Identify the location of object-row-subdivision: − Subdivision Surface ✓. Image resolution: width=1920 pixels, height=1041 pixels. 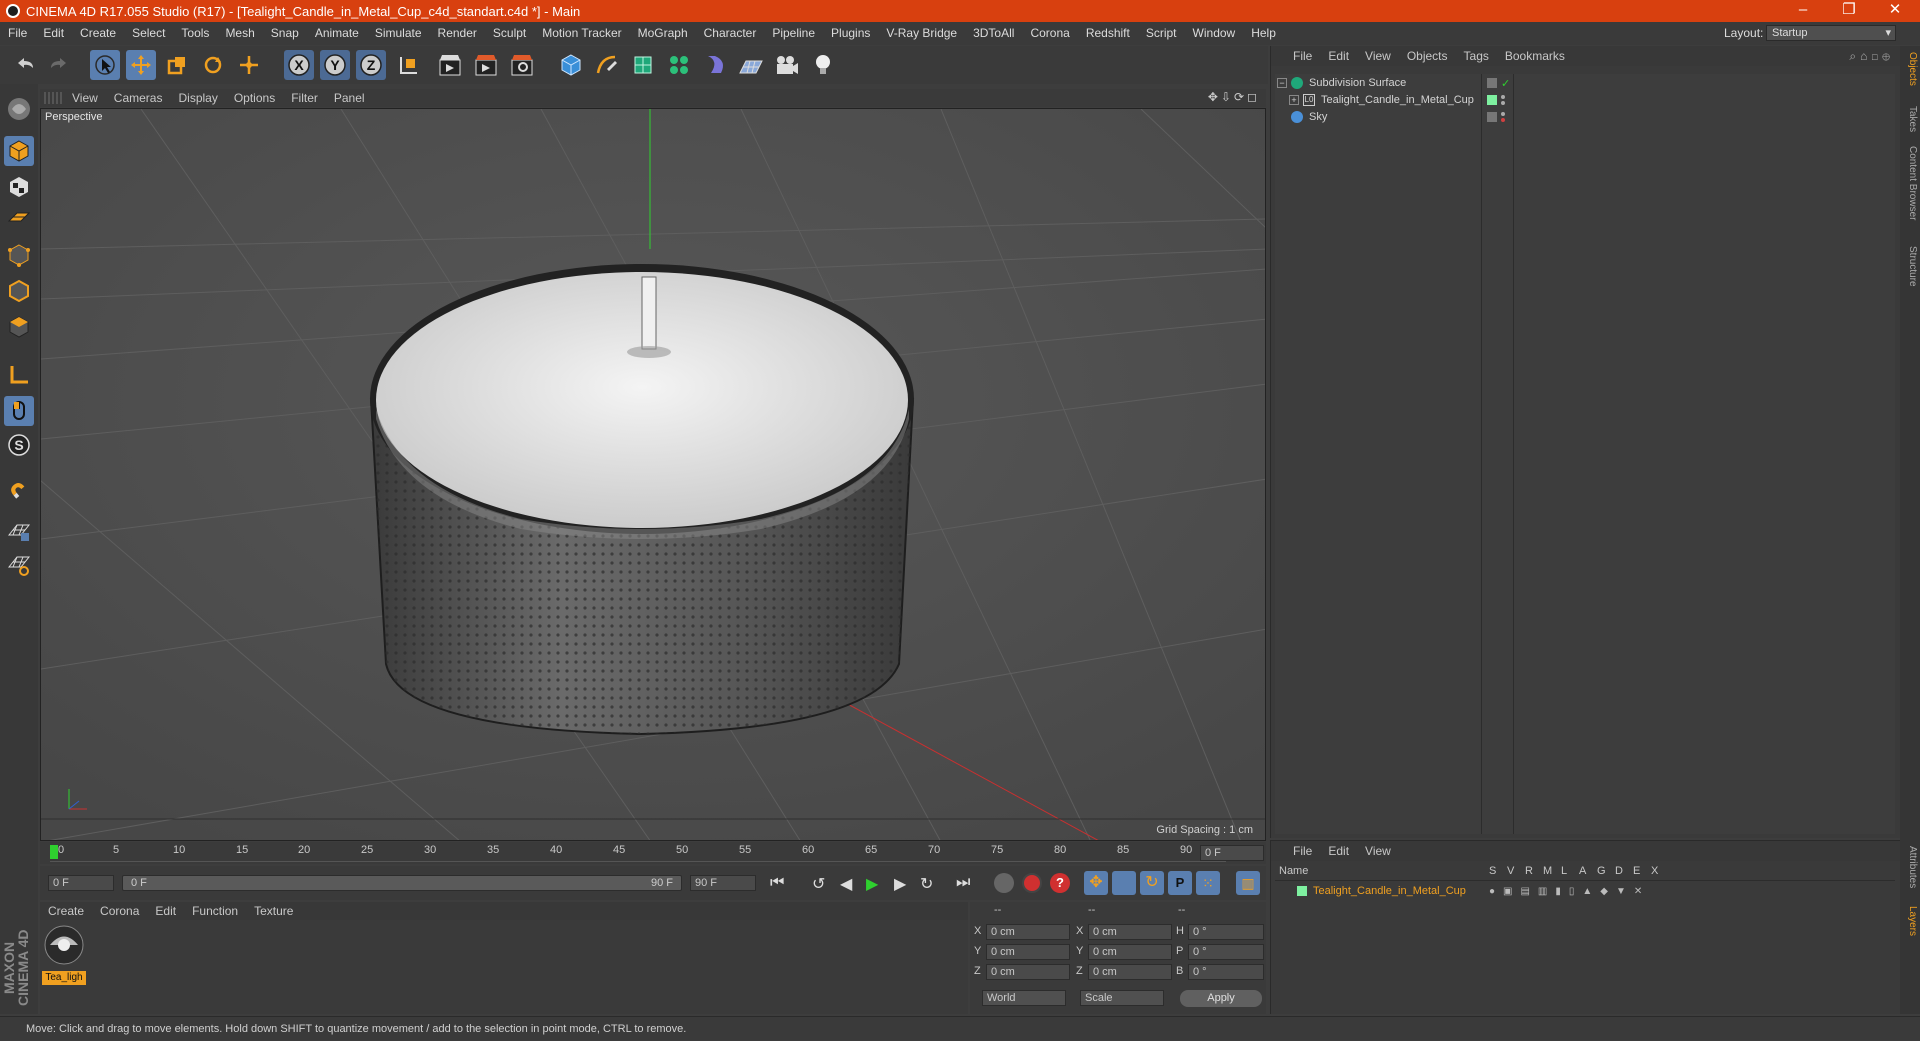
(1585, 83).